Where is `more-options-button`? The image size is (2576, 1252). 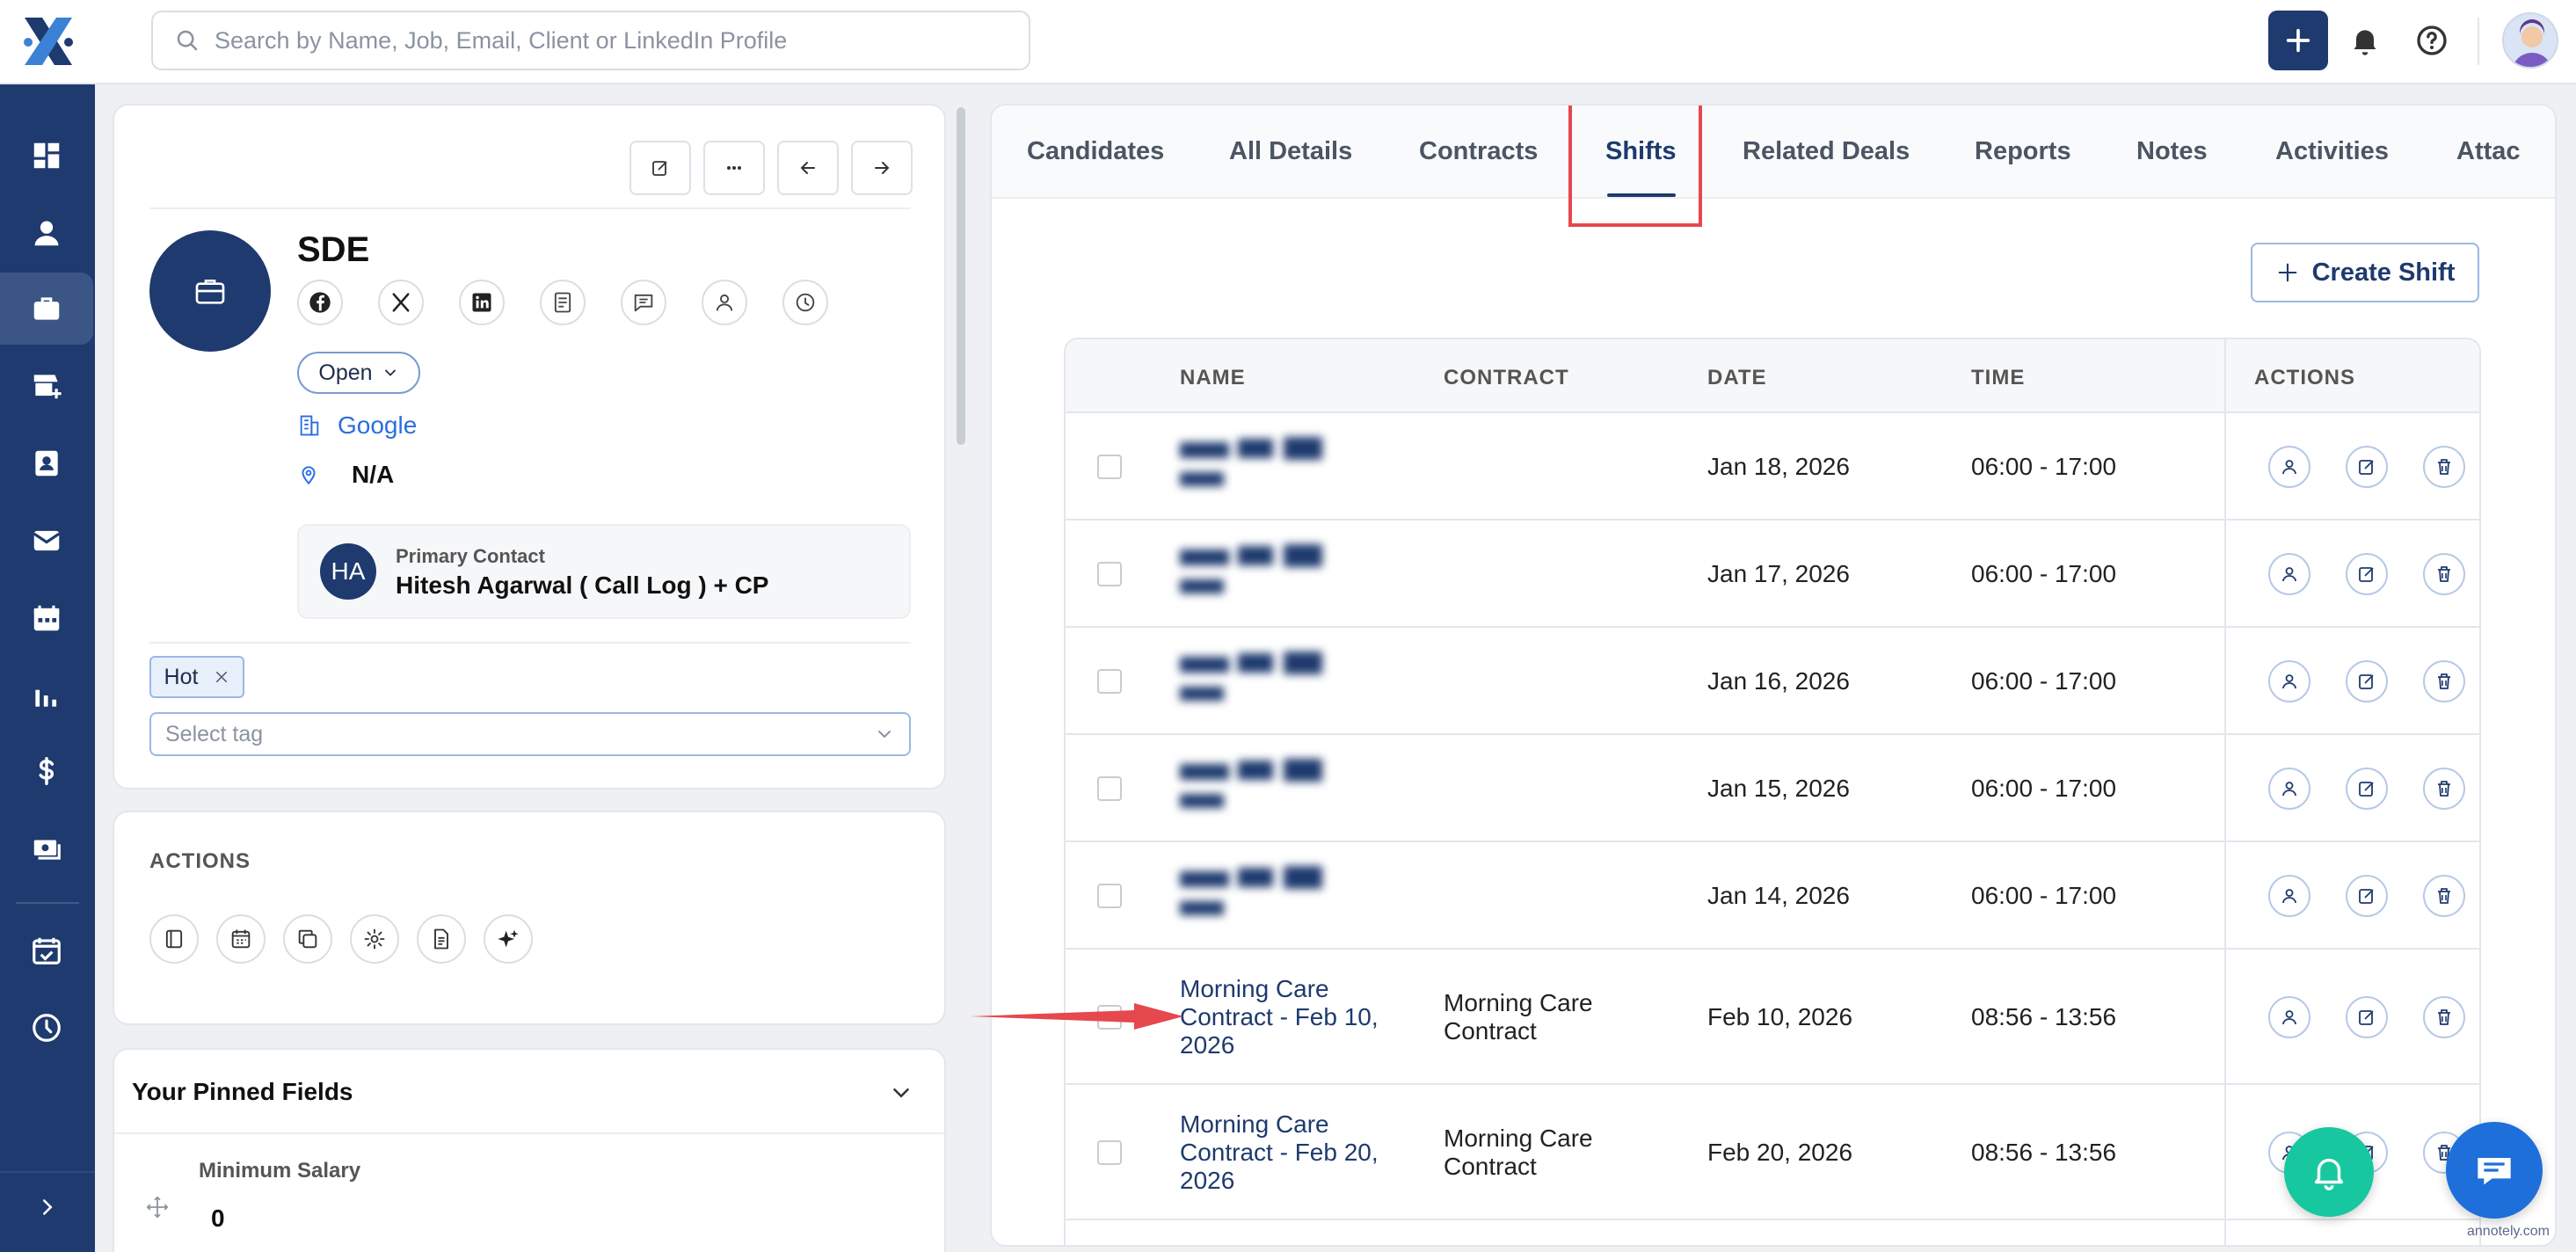
more-options-button is located at coordinates (734, 168).